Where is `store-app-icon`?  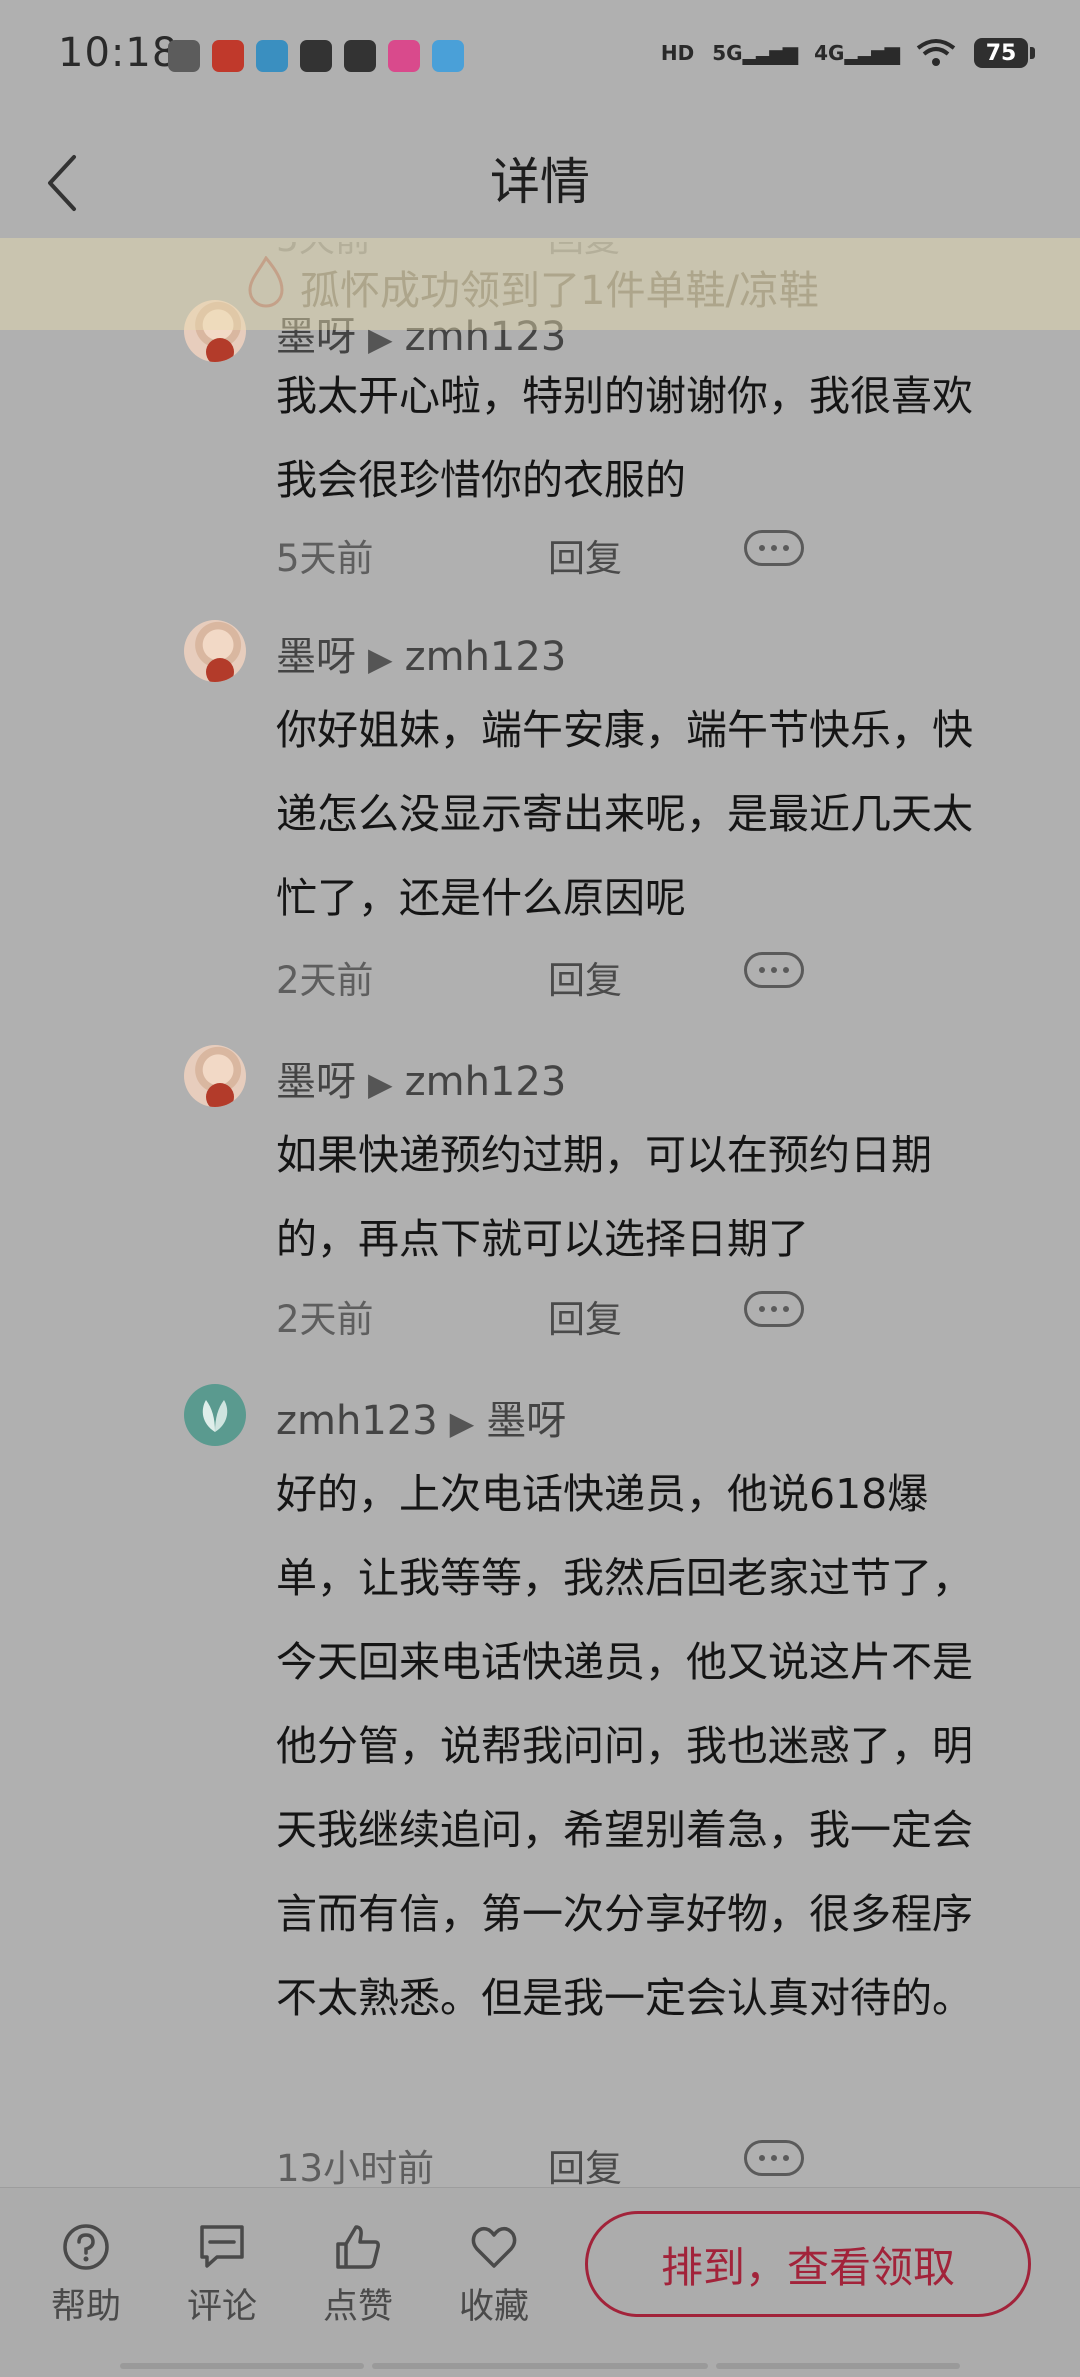
store-app-icon is located at coordinates (404, 56).